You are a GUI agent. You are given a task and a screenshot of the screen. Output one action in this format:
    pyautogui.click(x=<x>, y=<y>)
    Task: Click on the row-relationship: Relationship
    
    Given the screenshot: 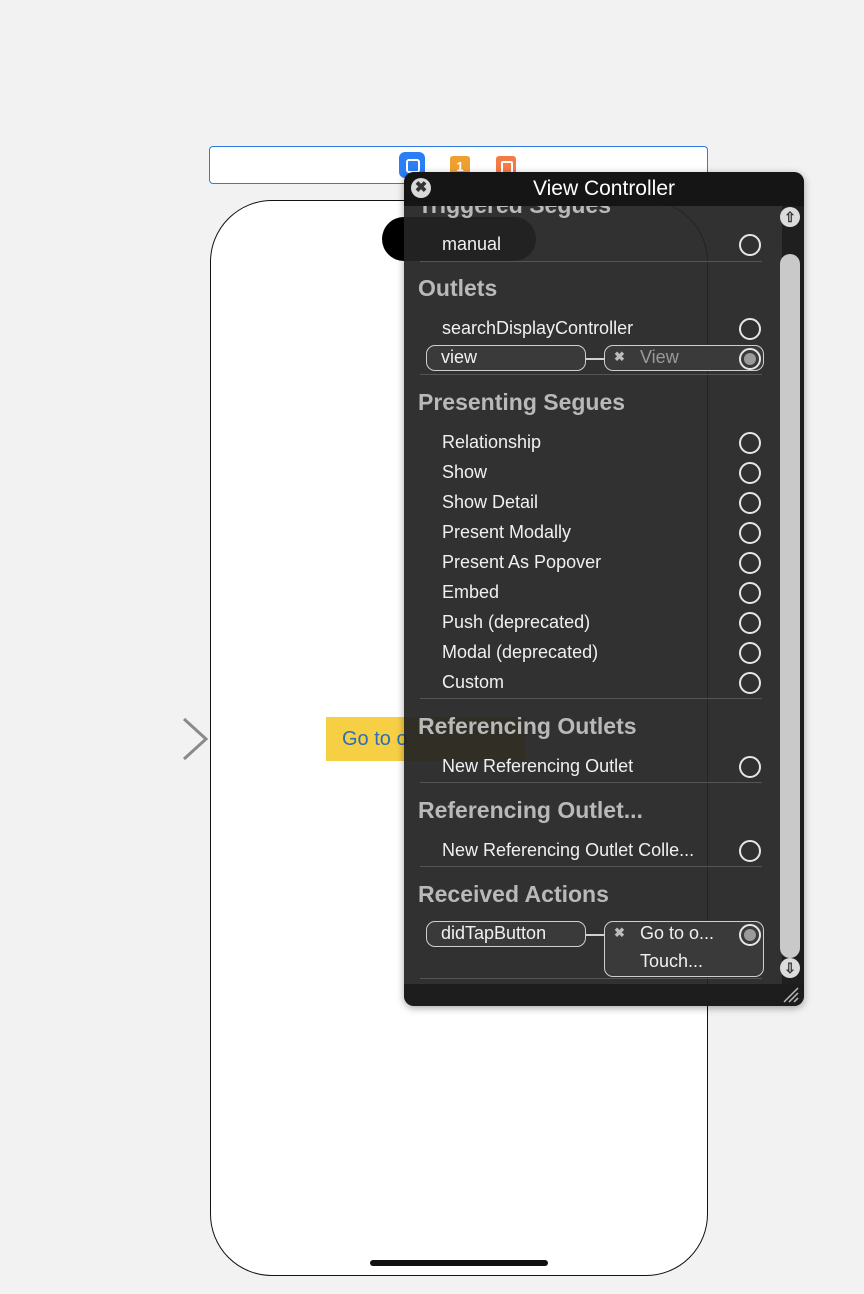 What is the action you would take?
    pyautogui.click(x=492, y=442)
    